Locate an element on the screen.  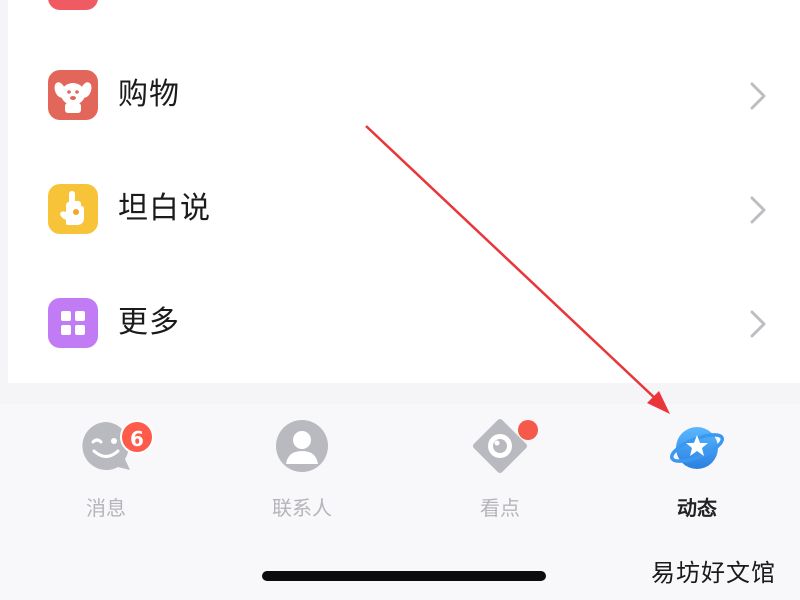
tab-dynamics: 动态 is located at coordinates (696, 469).